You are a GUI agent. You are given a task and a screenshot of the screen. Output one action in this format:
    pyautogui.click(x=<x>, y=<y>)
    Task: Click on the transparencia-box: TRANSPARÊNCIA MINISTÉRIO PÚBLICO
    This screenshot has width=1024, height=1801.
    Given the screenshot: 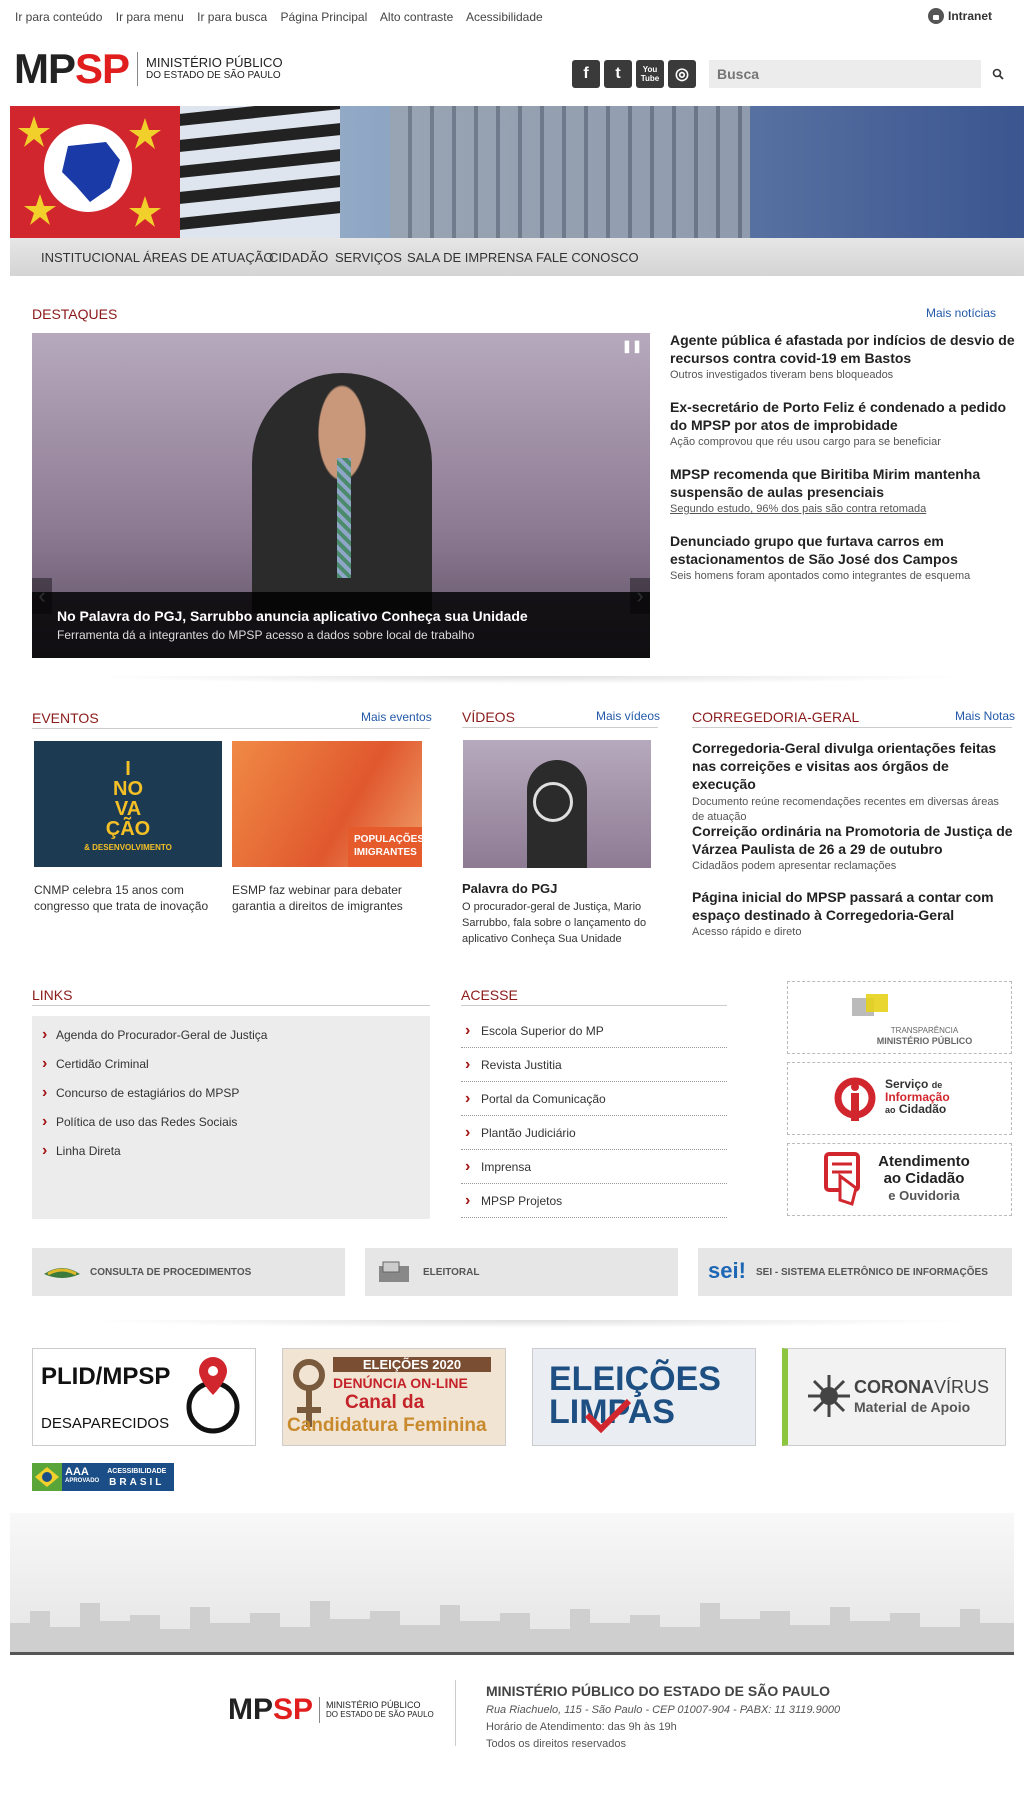 What is the action you would take?
    pyautogui.click(x=899, y=1017)
    